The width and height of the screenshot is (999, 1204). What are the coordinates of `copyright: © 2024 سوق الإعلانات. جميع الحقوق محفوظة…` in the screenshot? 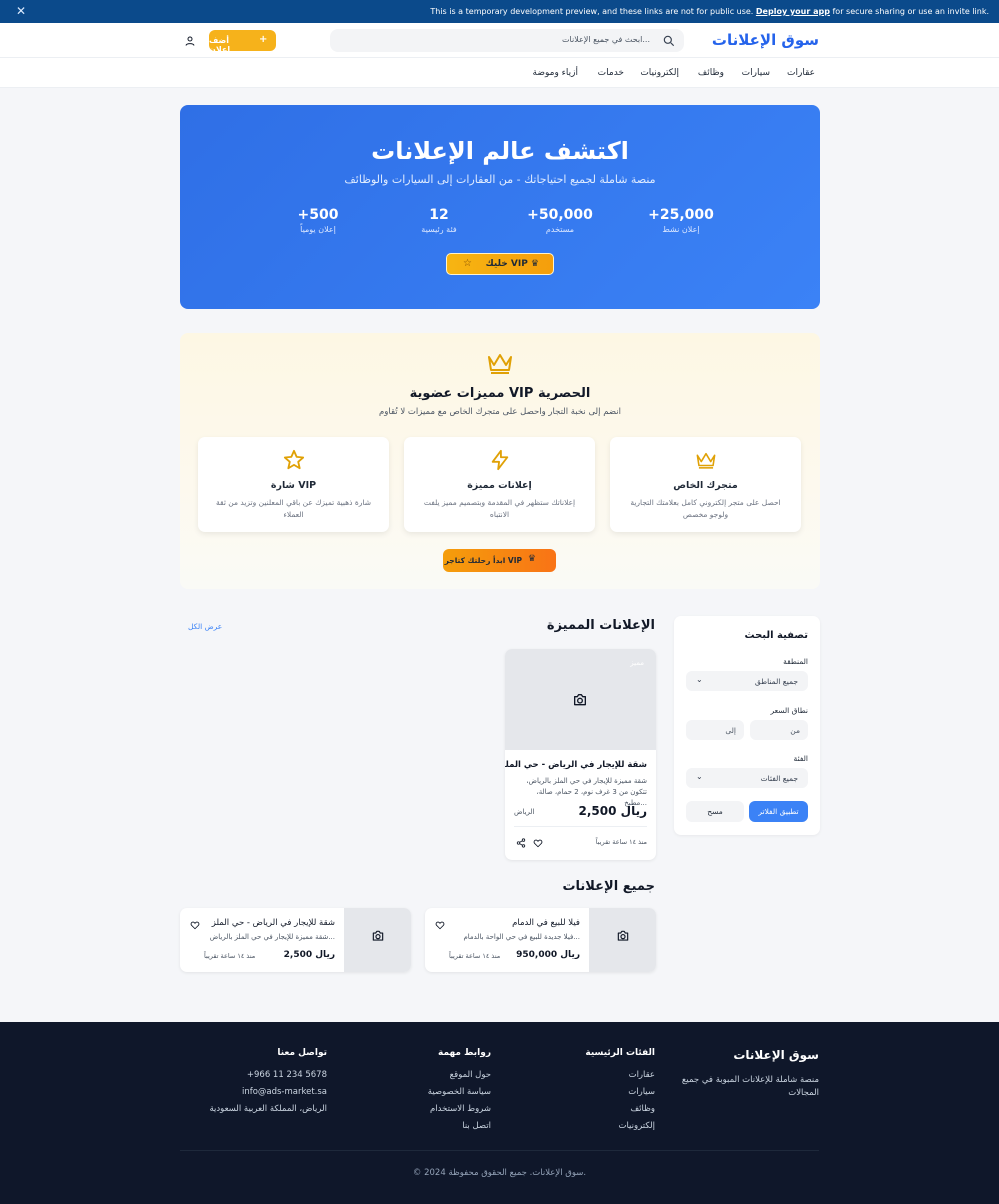 It's located at (499, 1173).